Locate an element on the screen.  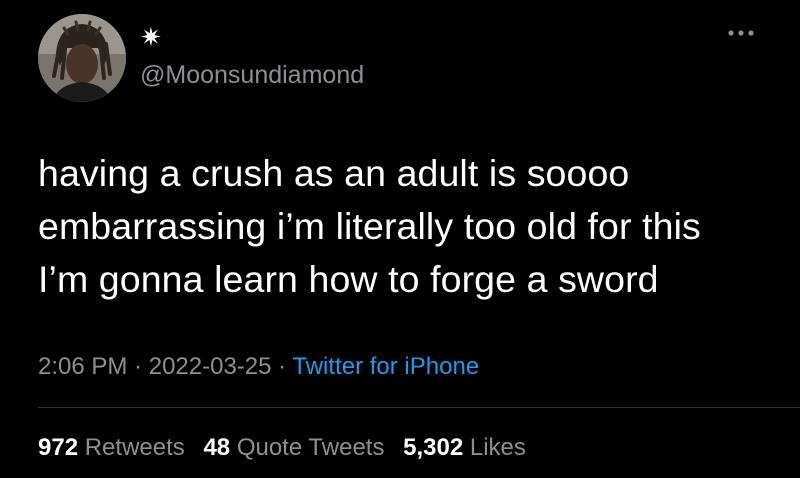
quote-tweets-label: Quote Tweets is located at coordinates (310, 447).